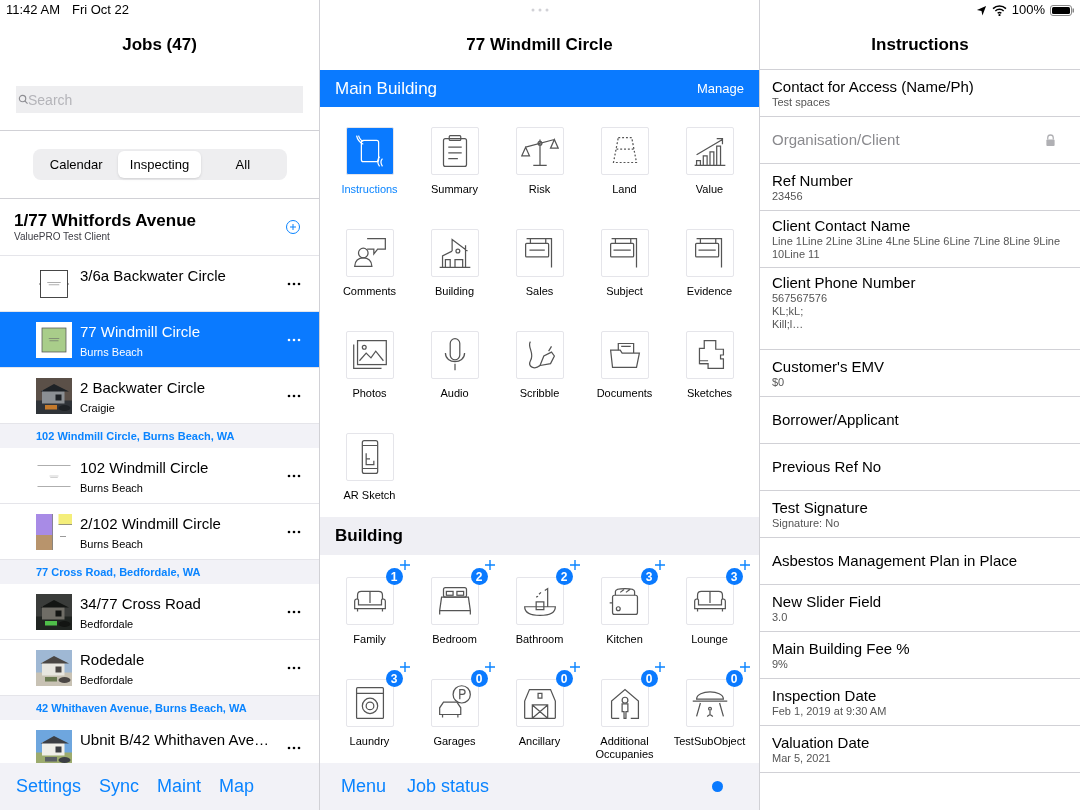 Image resolution: width=1080 pixels, height=810 pixels. I want to click on microphone-icon, so click(454, 355).